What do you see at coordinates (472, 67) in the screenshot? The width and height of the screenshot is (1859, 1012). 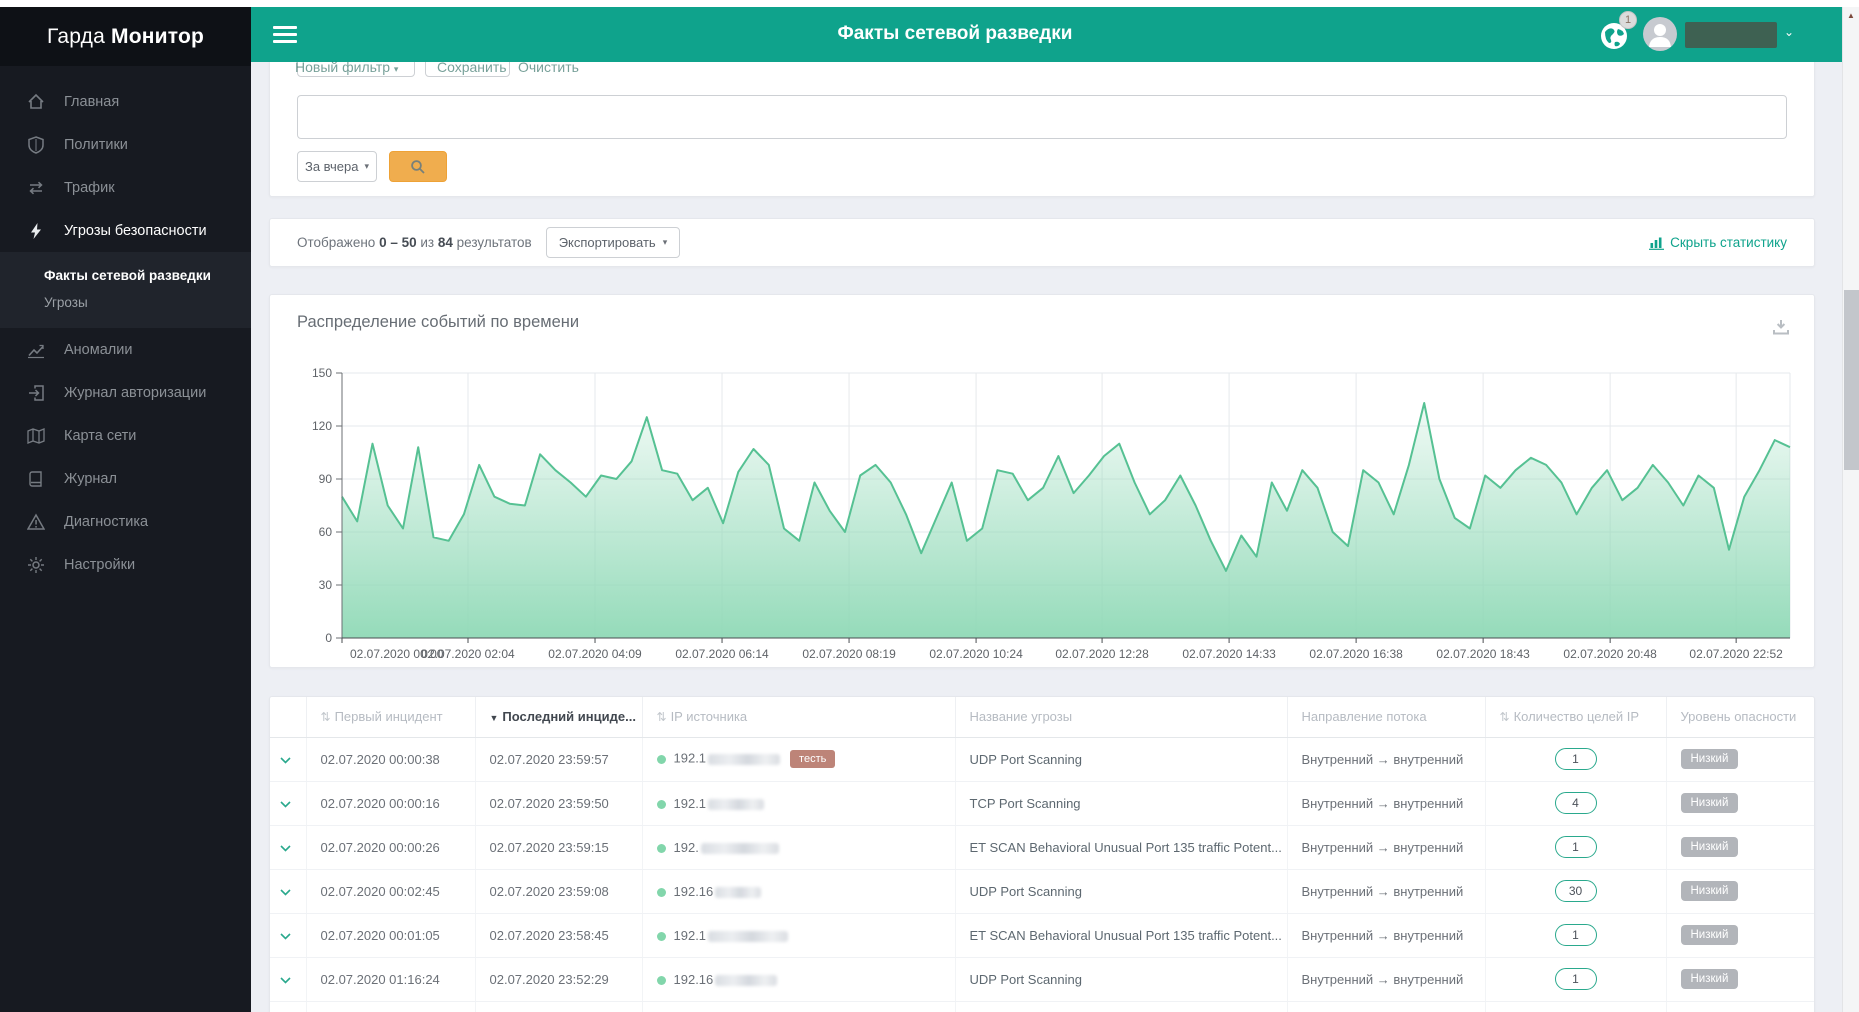 I see `save-filter-ghost-button: Сохранить` at bounding box center [472, 67].